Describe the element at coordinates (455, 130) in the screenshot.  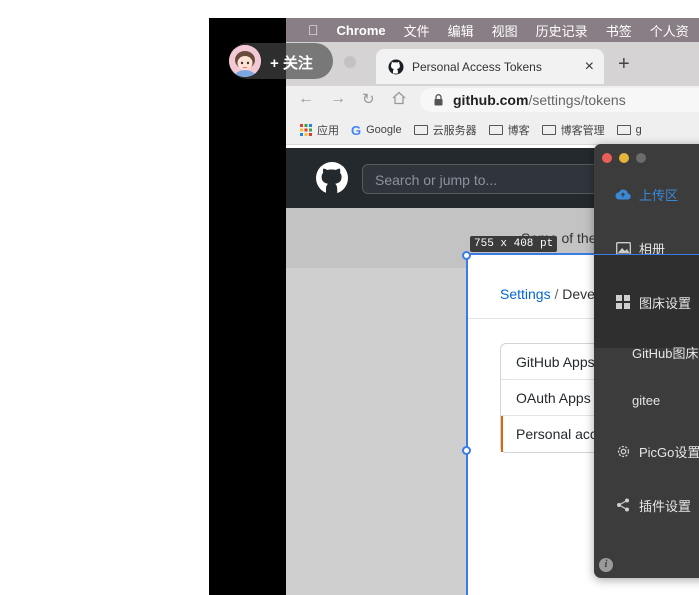
I see `bookmark-cloud-server: 云服务器` at that location.